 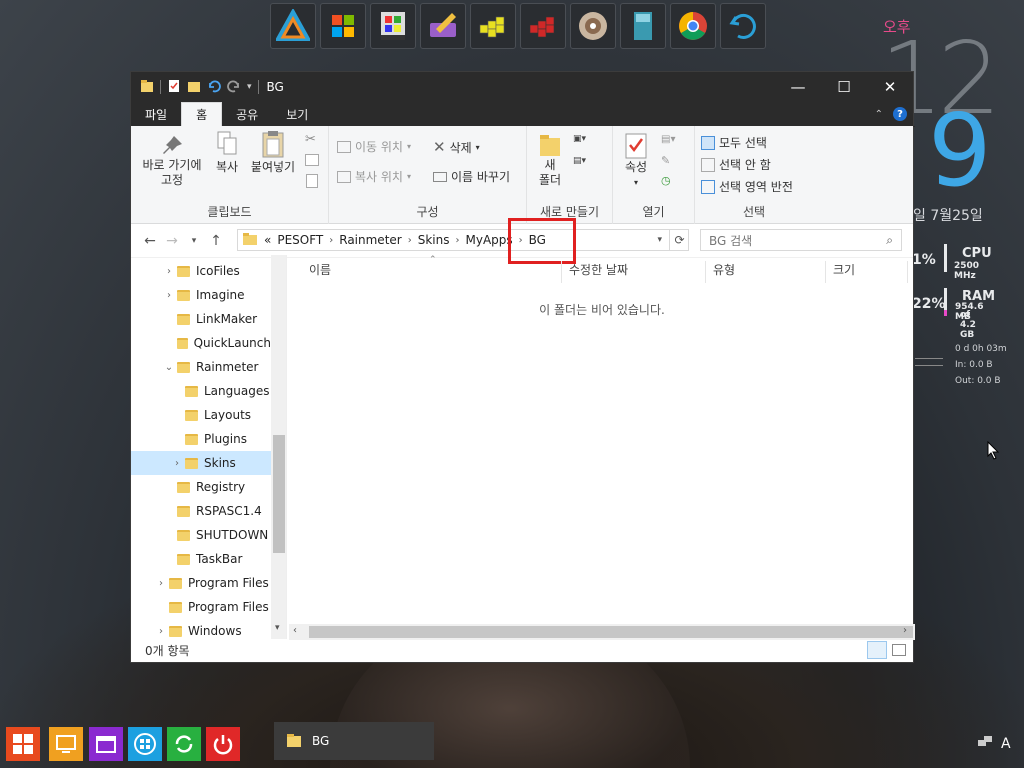 I want to click on tab-home: 홈, so click(x=202, y=114).